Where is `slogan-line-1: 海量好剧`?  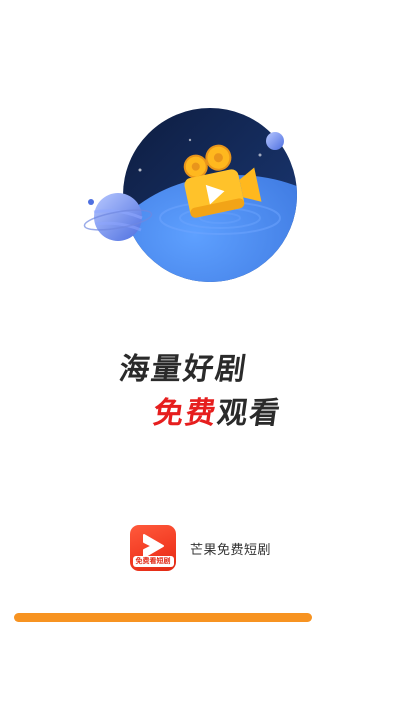 slogan-line-1: 海量好剧 is located at coordinates (183, 369).